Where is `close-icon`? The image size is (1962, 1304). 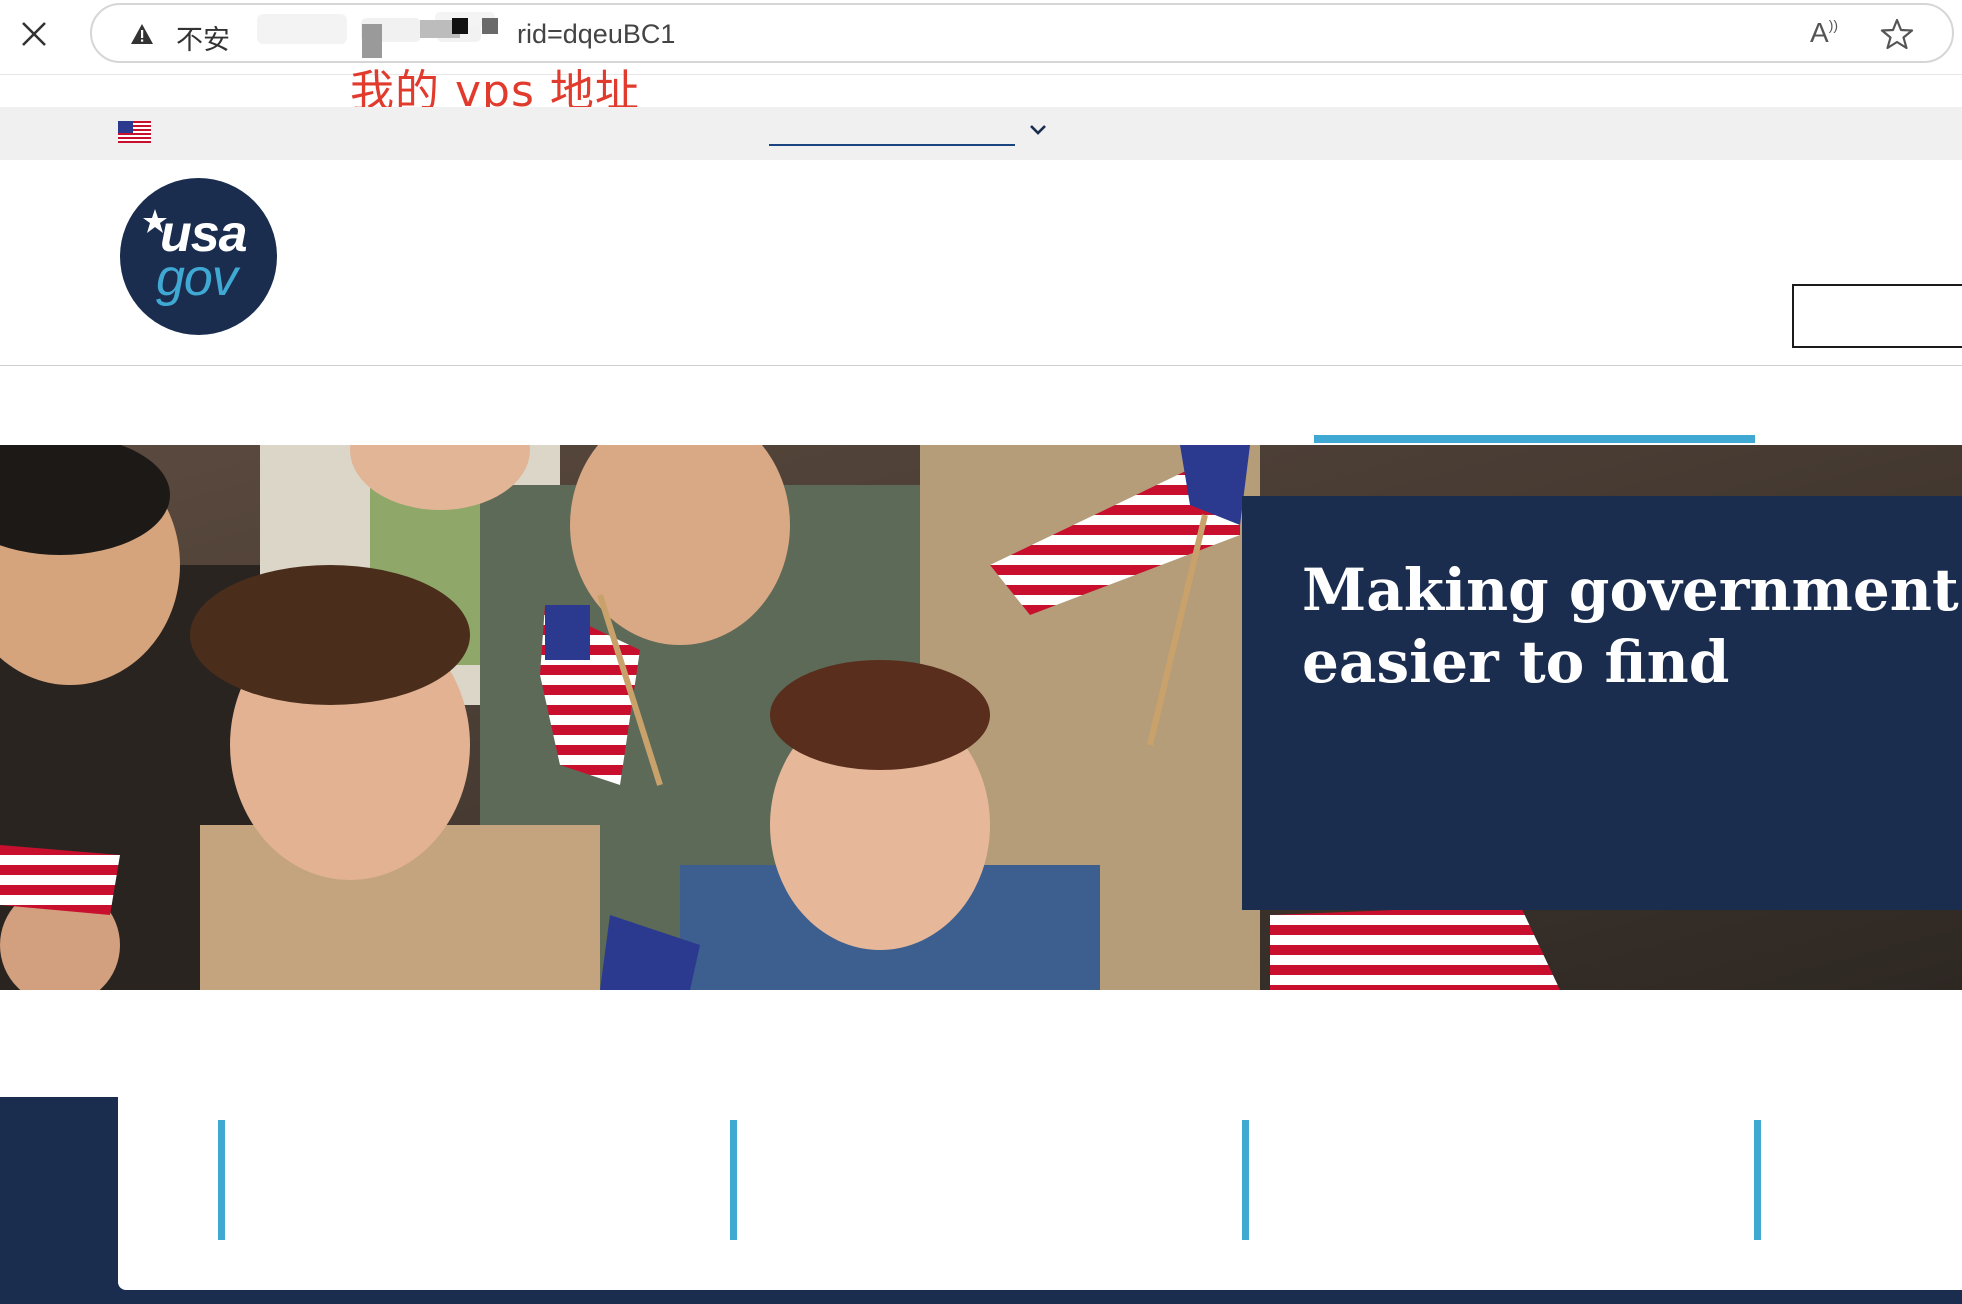 close-icon is located at coordinates (34, 34).